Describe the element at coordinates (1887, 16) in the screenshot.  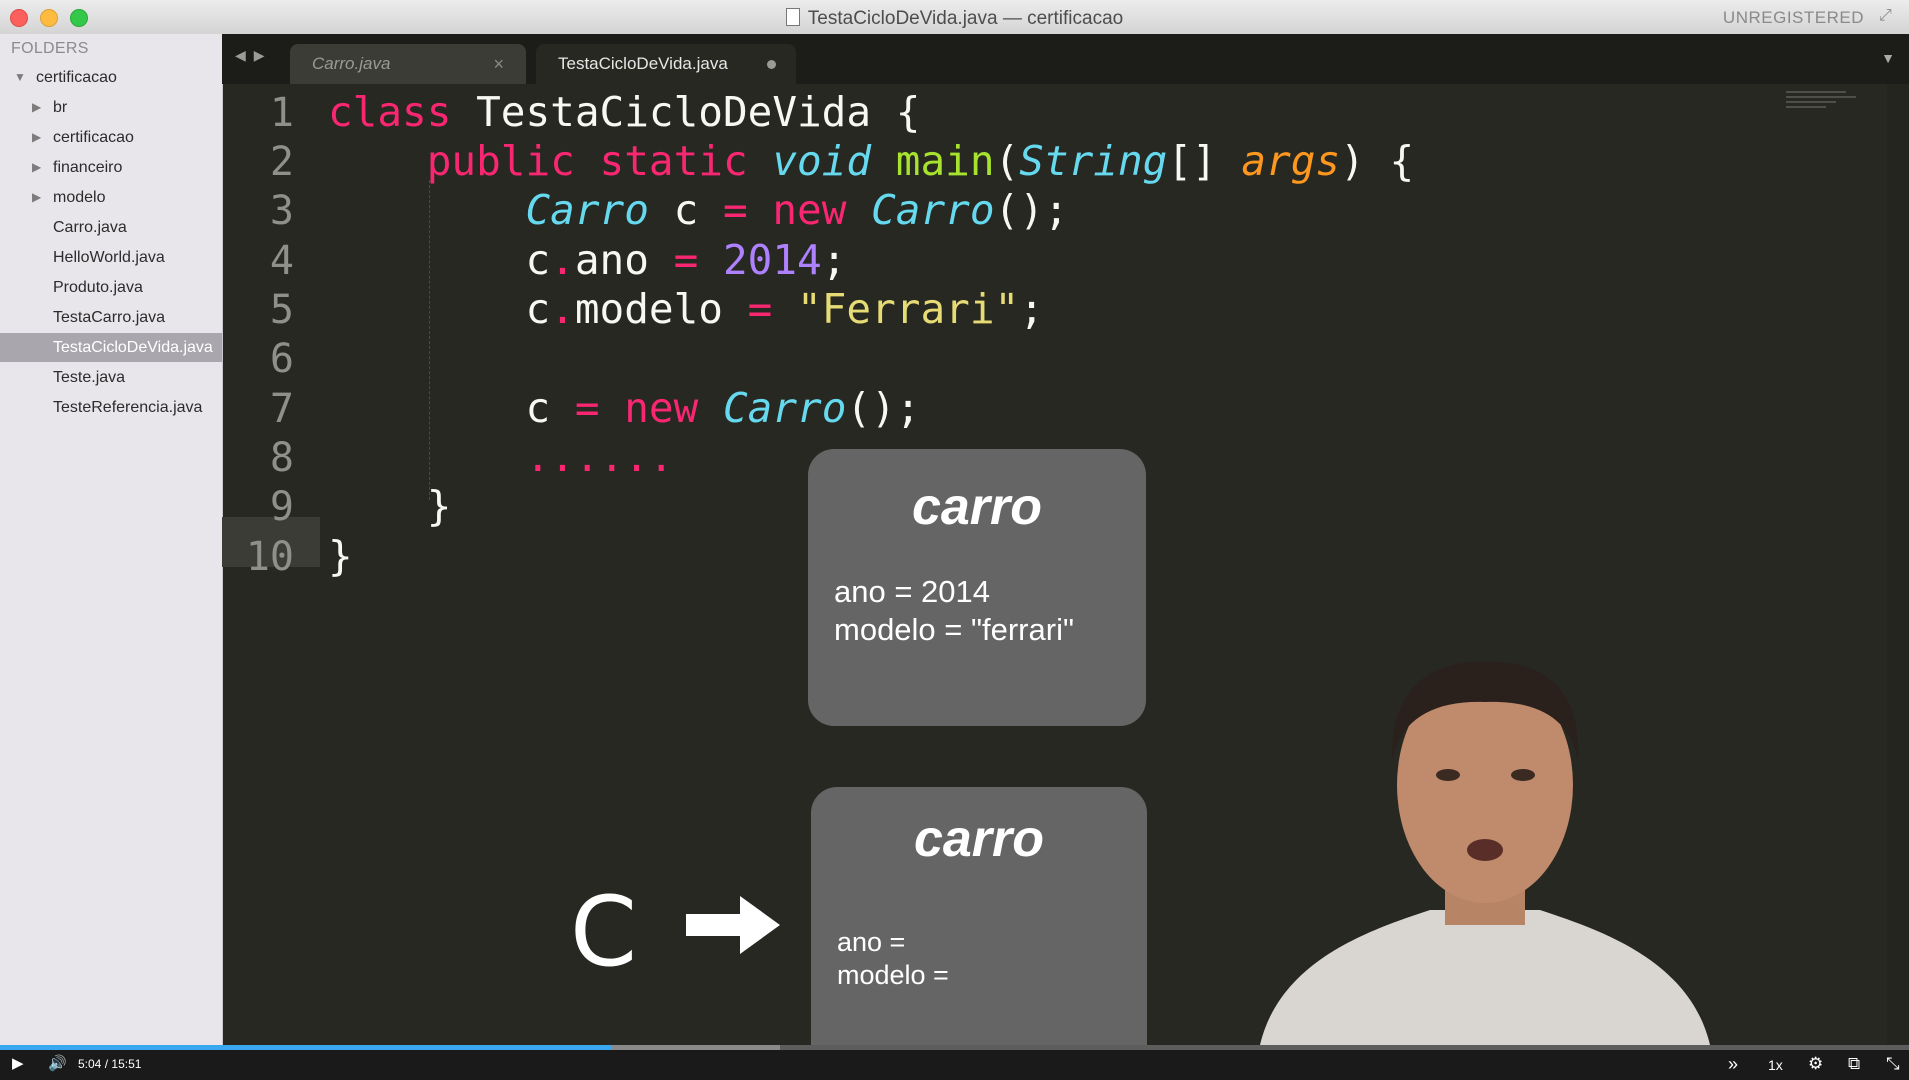
I see `fullscreen-icon: ⤢` at that location.